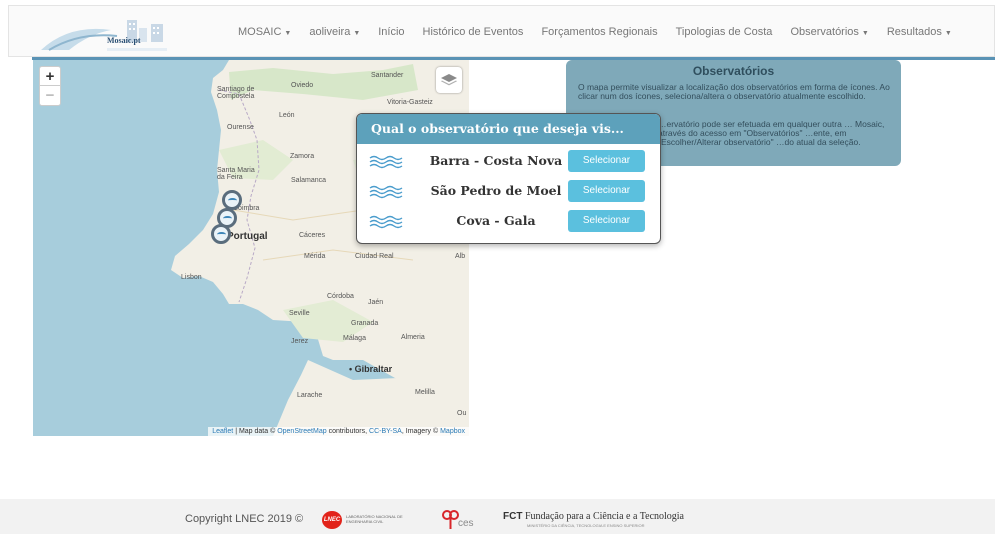  What do you see at coordinates (385, 431) in the screenshot?
I see `license-link: CC-BY-SA` at bounding box center [385, 431].